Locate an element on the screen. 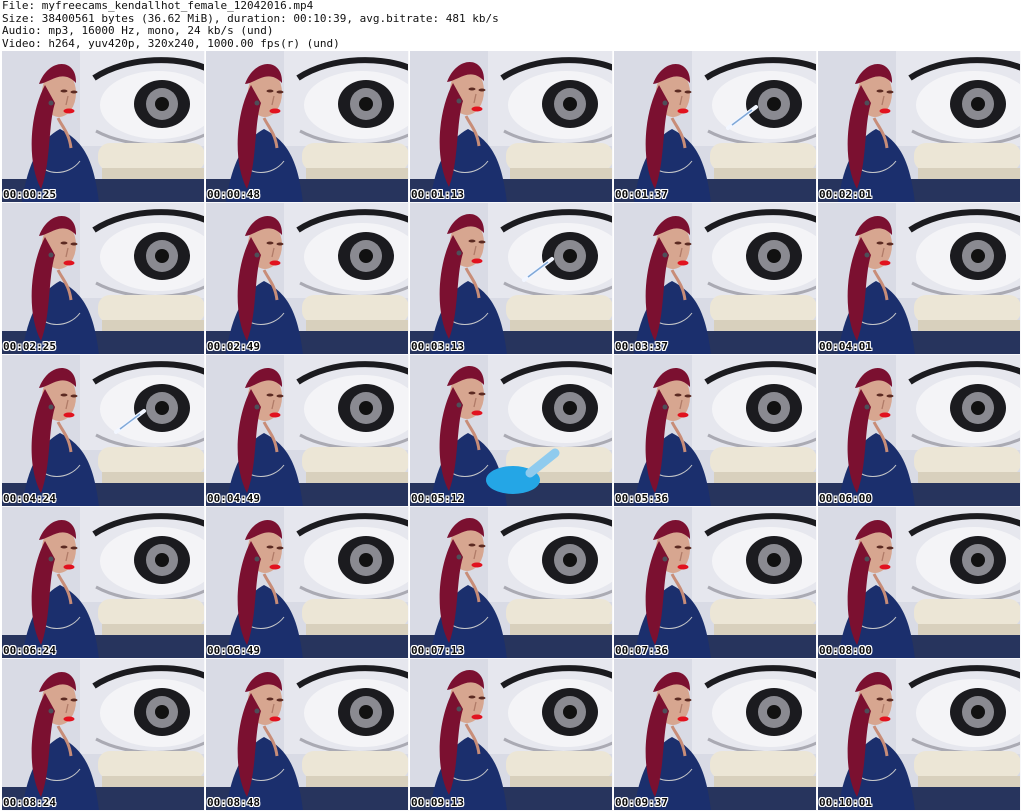 The width and height of the screenshot is (1024, 811). video-thumbnail: 00:08:48 is located at coordinates (307, 735).